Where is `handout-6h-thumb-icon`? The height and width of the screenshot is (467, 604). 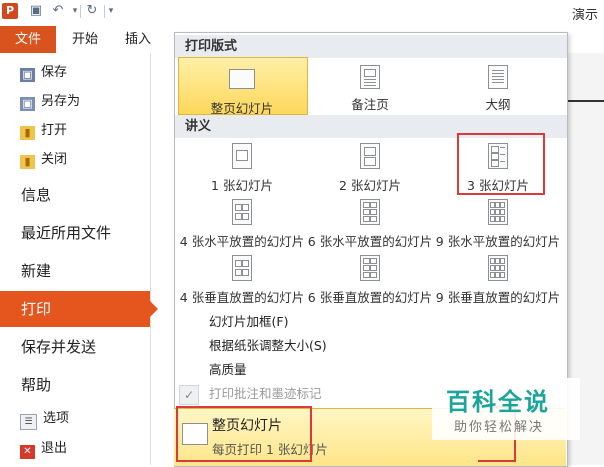
handout-6h-thumb-icon is located at coordinates (370, 212).